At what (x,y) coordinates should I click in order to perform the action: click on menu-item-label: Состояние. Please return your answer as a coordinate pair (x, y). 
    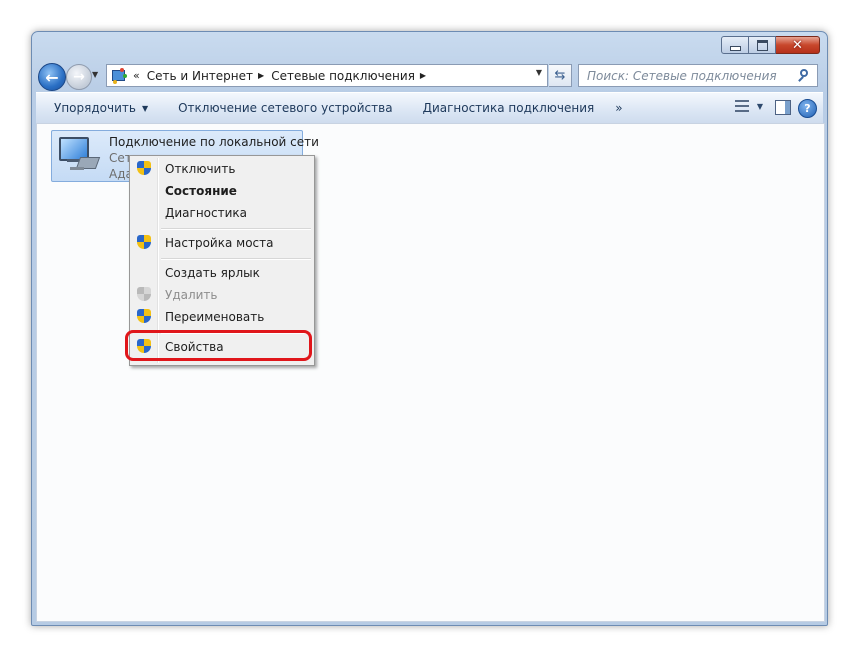
    Looking at the image, I should click on (201, 191).